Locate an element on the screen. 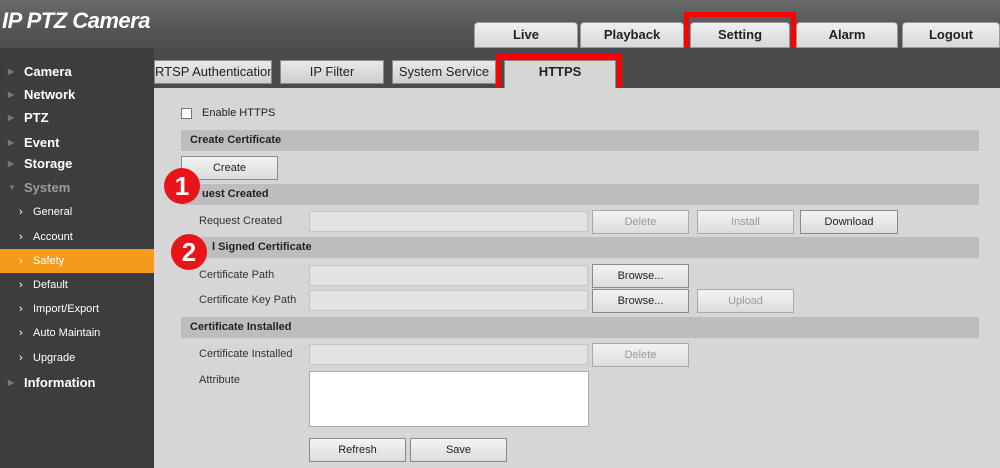 This screenshot has height=468, width=1000. install-button: Install is located at coordinates (745, 222).